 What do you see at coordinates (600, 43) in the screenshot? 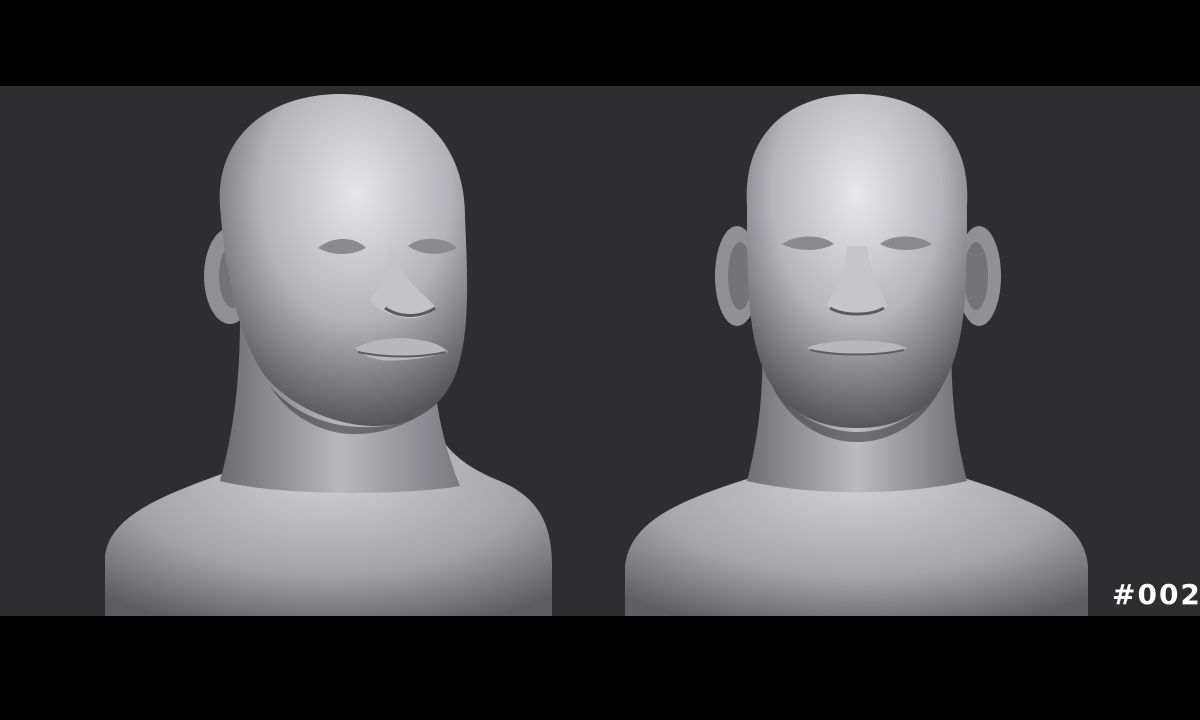
I see `letterbox-top-bar` at bounding box center [600, 43].